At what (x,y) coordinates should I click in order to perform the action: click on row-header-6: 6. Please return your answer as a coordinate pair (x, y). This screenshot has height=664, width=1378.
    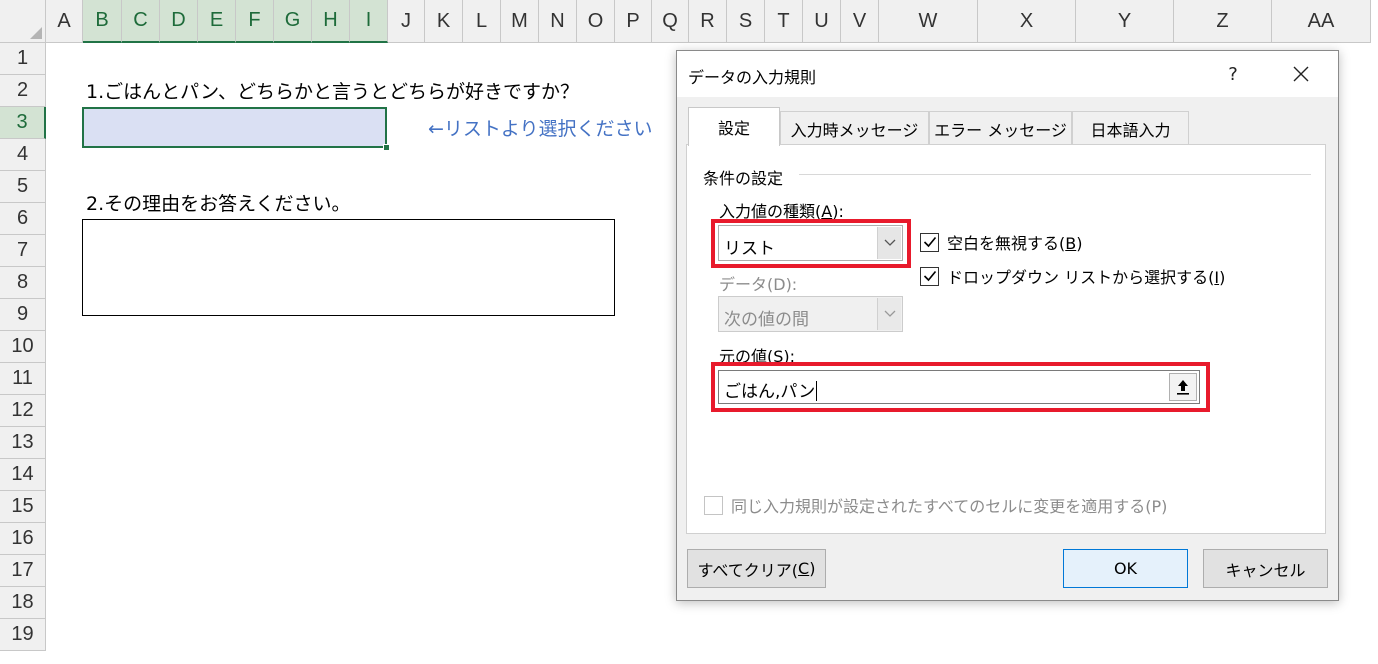
    Looking at the image, I should click on (23, 219).